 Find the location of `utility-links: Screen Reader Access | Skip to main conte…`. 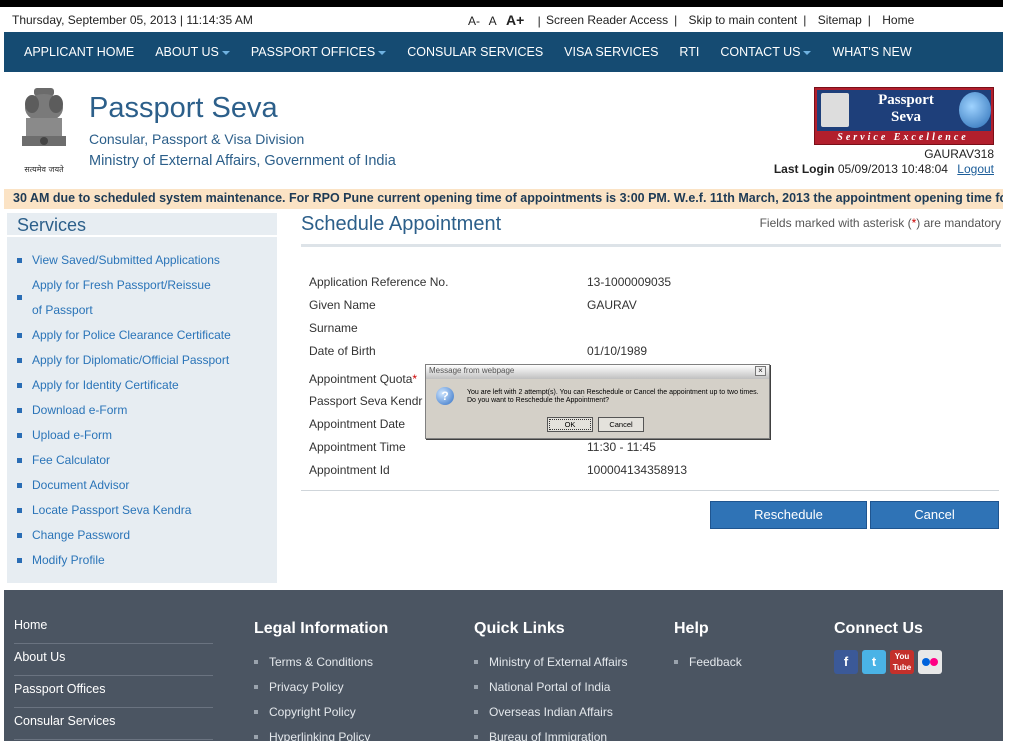

utility-links: Screen Reader Access | Skip to main conte… is located at coordinates (730, 20).